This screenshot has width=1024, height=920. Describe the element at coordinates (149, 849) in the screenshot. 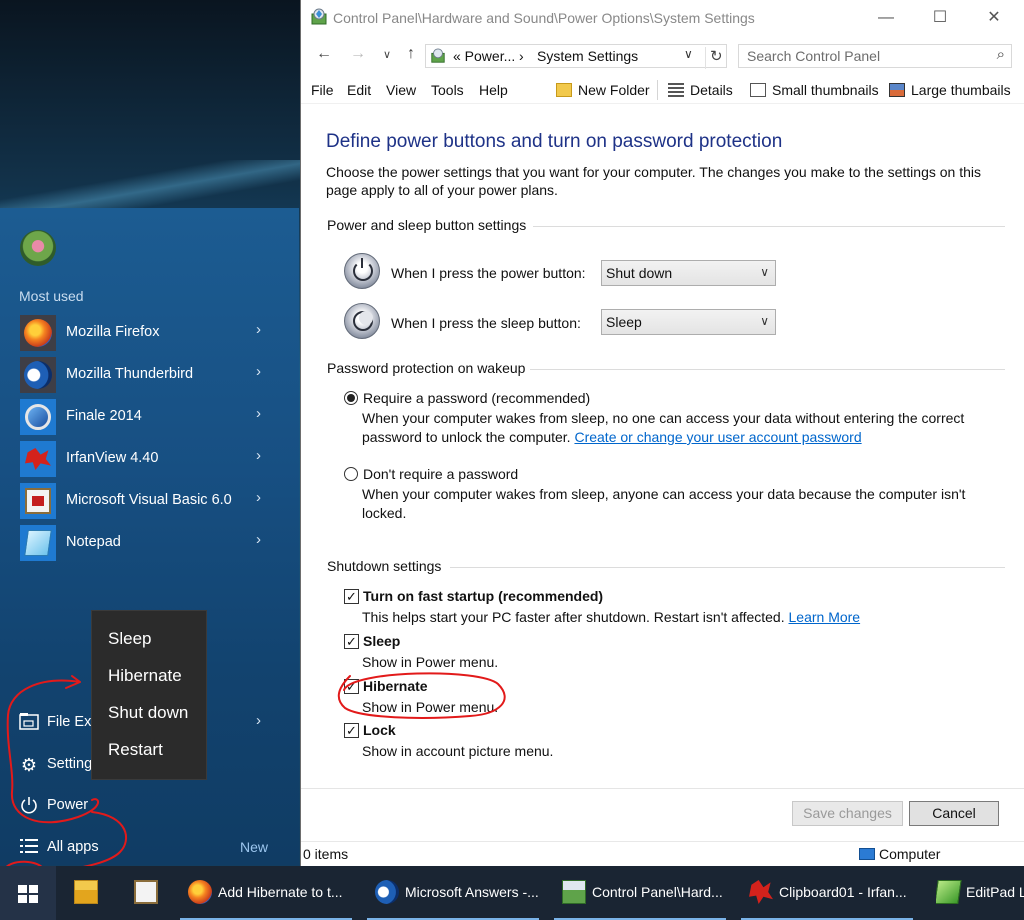

I see `start-all-apps: All apps New` at that location.